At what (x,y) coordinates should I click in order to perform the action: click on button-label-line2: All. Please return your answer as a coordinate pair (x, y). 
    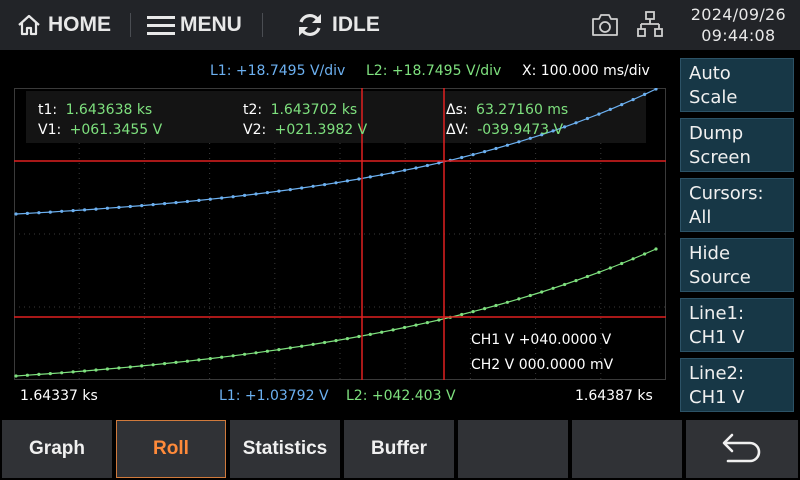
    Looking at the image, I should click on (700, 217).